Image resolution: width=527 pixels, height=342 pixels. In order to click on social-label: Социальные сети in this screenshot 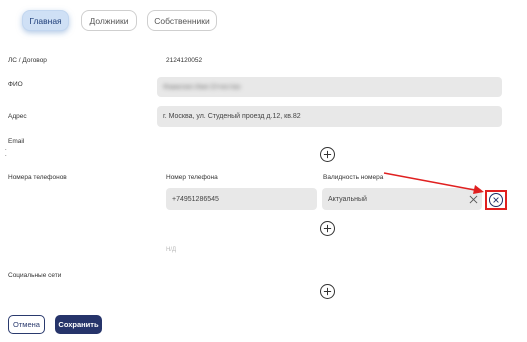, I will do `click(35, 275)`.